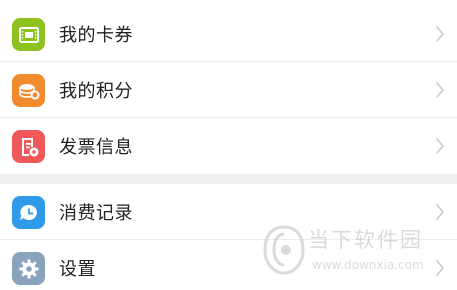 Image resolution: width=457 pixels, height=290 pixels. Describe the element at coordinates (28, 146) in the screenshot. I see `invoice-icon` at that location.